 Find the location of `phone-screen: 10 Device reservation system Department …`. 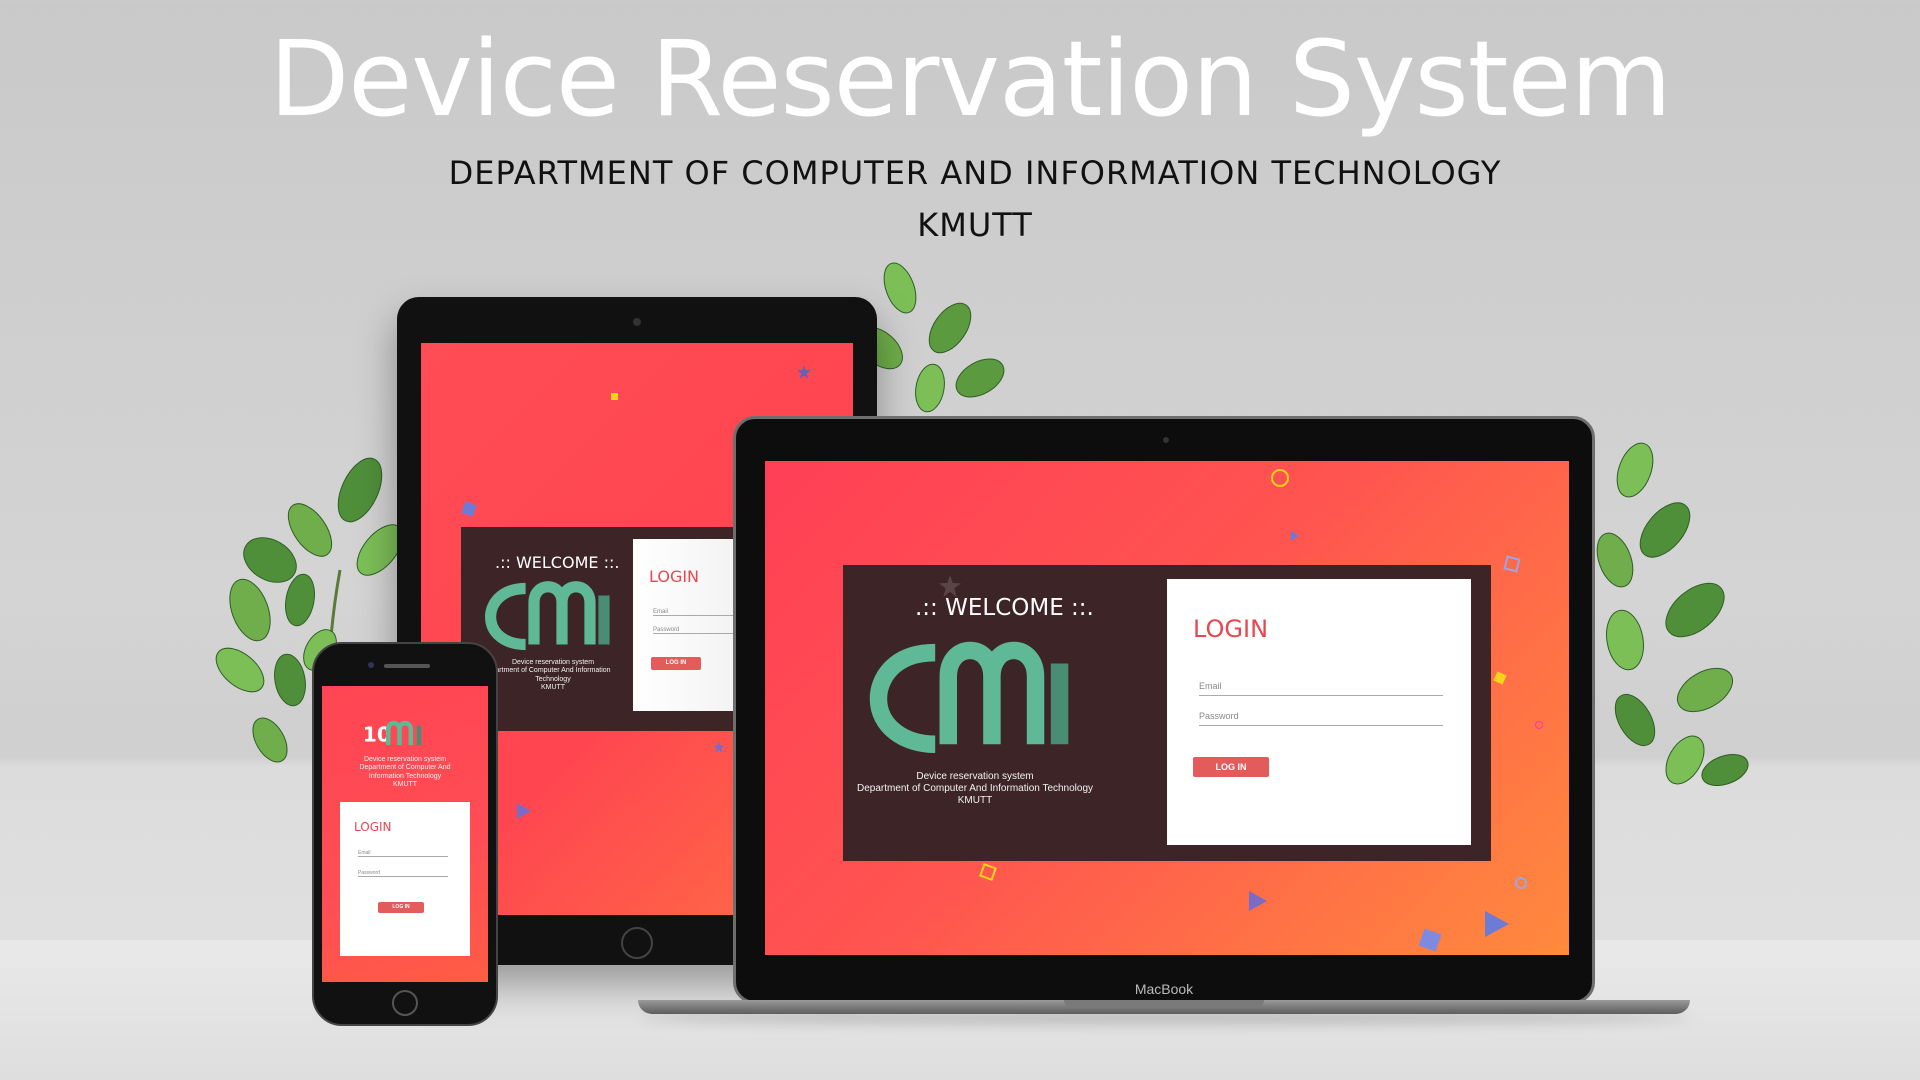

phone-screen: 10 Device reservation system Department … is located at coordinates (405, 834).